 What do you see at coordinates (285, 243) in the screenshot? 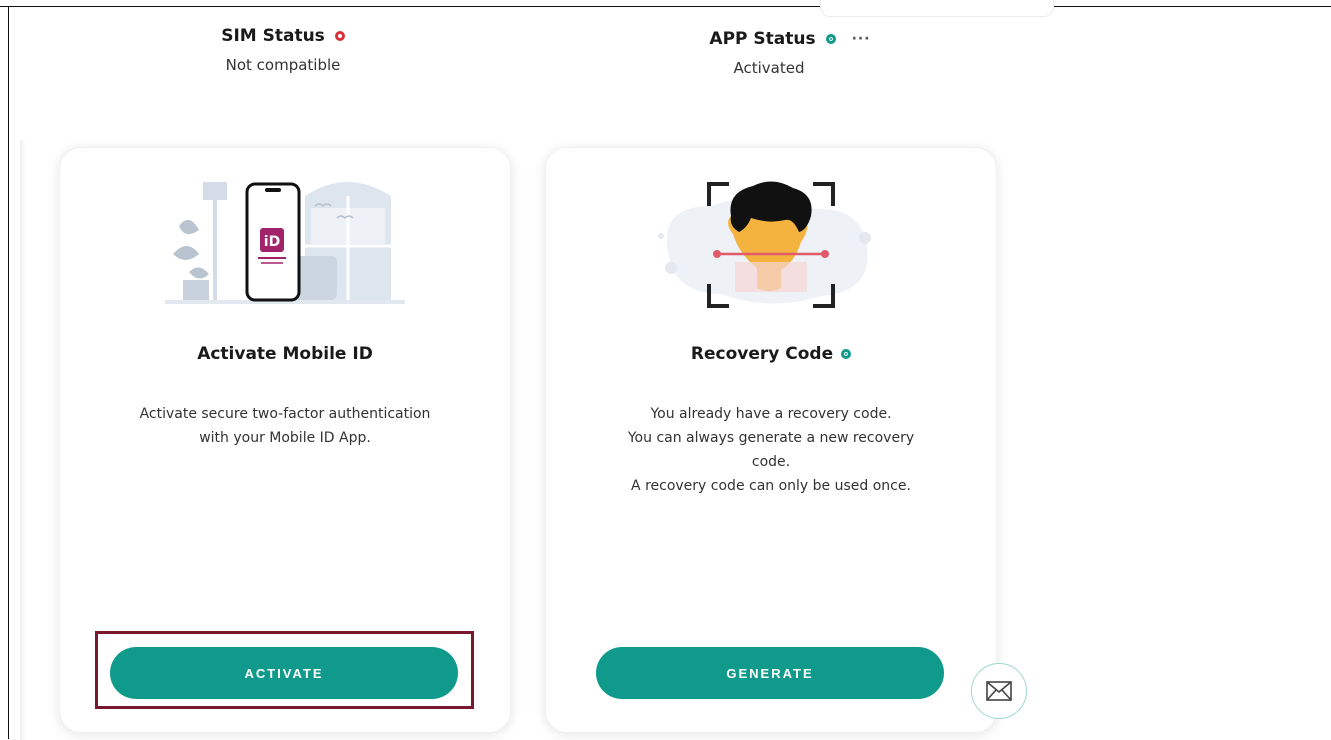
I see `phone-illustration-icon: iD` at bounding box center [285, 243].